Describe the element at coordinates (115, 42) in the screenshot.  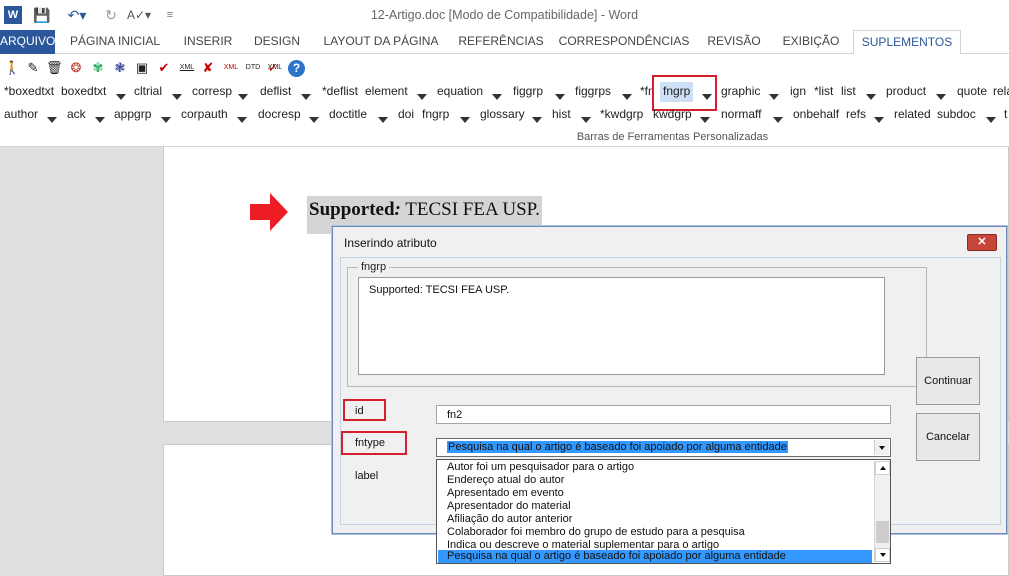
I see `tab-pagina-inicial: PÁGINA INICIAL` at that location.